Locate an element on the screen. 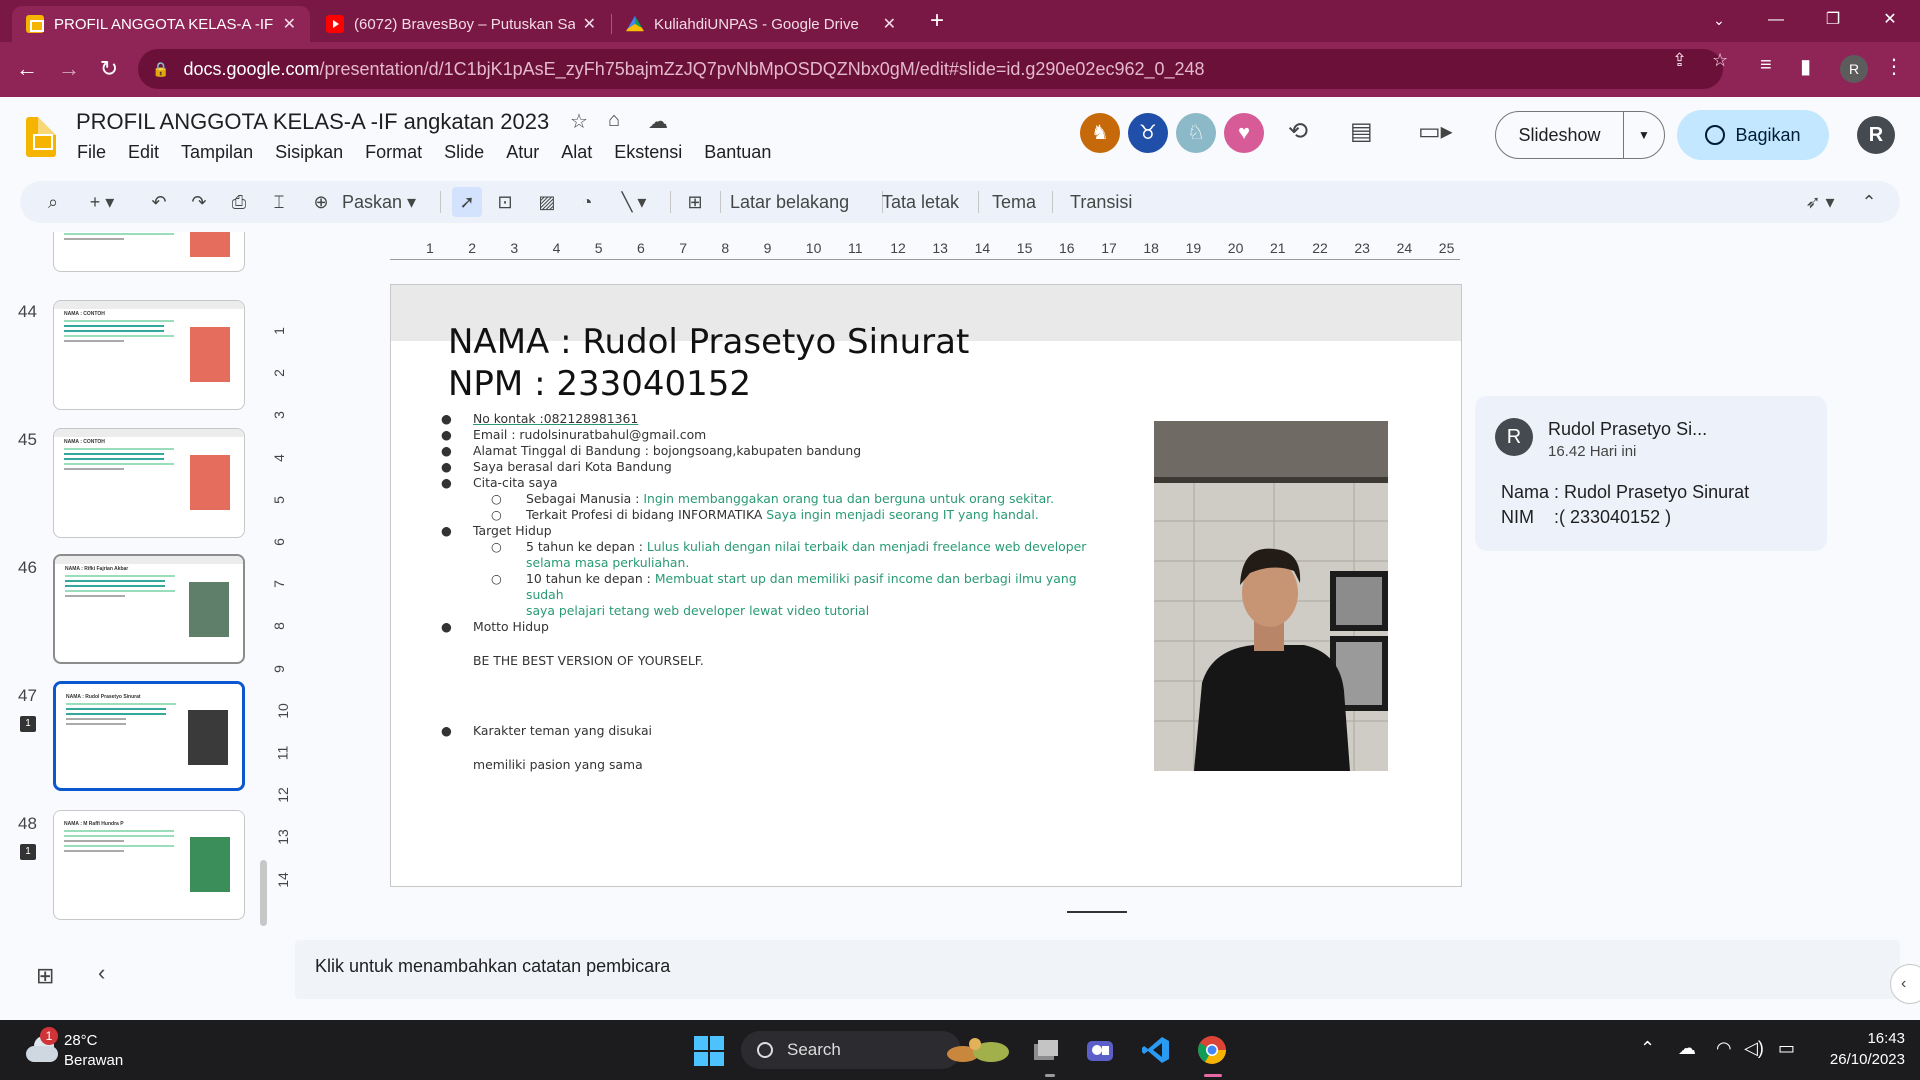 Image resolution: width=1920 pixels, height=1080 pixels. menu-tools: Alat is located at coordinates (576, 152).